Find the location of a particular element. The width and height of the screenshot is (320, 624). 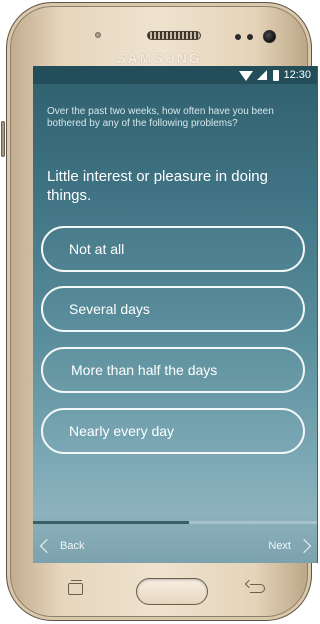

next-button: Next is located at coordinates (290, 546).